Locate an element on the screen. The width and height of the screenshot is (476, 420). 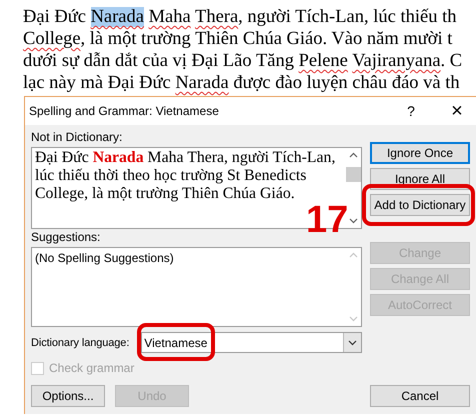
action-button: Cancel is located at coordinates (420, 396).